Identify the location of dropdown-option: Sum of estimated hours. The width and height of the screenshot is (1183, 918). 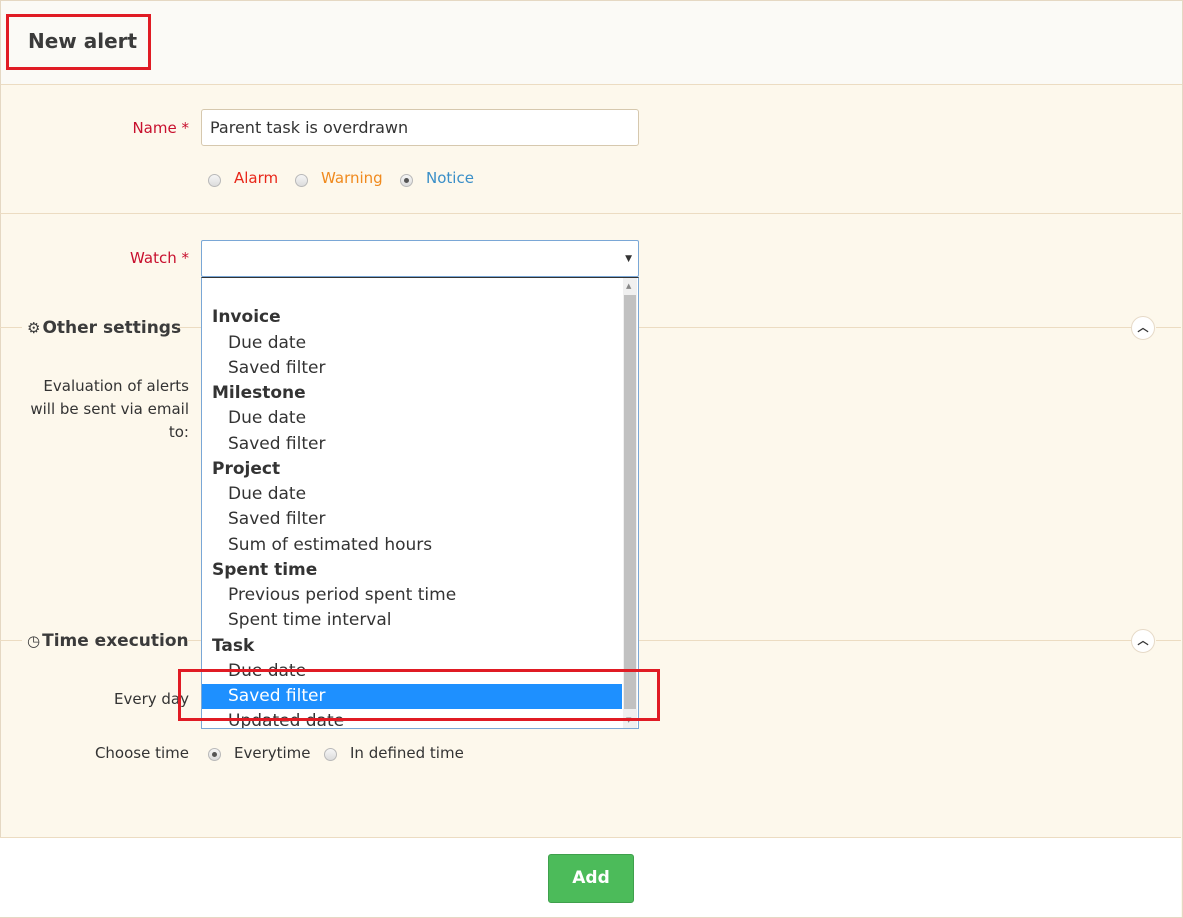
(412, 545).